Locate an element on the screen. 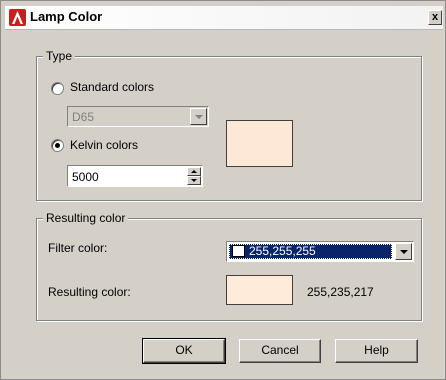 The height and width of the screenshot is (380, 446). resulting-color-label: Resulting color: is located at coordinates (89, 292).